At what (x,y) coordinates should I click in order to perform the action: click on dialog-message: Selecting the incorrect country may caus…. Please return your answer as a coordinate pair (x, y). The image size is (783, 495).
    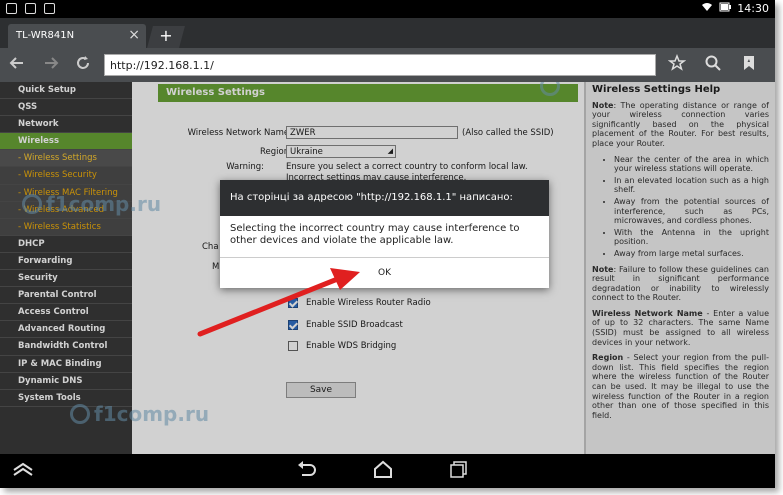
    Looking at the image, I should click on (384, 237).